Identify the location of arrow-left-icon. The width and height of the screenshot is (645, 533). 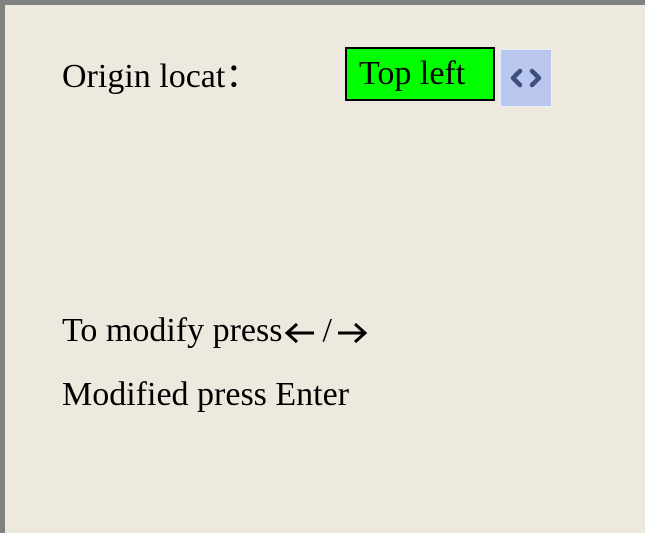
(299, 333).